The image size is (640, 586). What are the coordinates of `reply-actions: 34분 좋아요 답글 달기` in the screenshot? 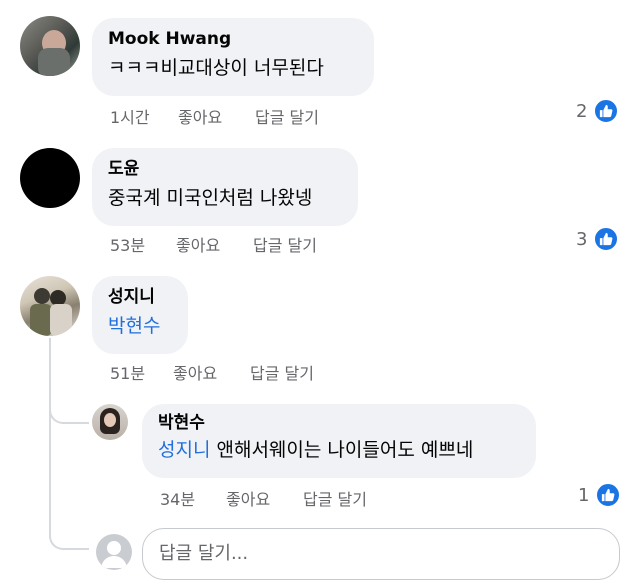 It's located at (280, 498).